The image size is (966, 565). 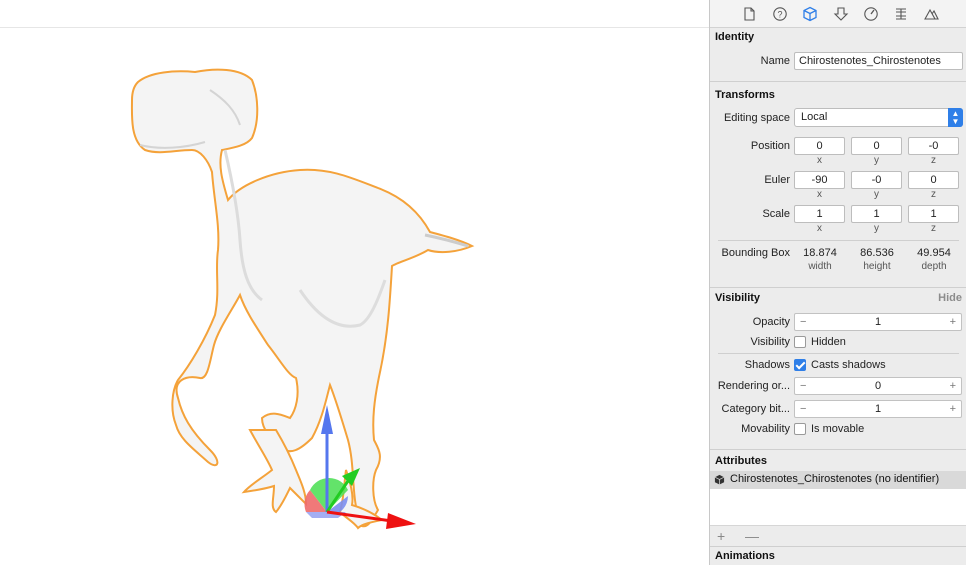 I want to click on bounding-box-width: 18.874, so click(x=820, y=253).